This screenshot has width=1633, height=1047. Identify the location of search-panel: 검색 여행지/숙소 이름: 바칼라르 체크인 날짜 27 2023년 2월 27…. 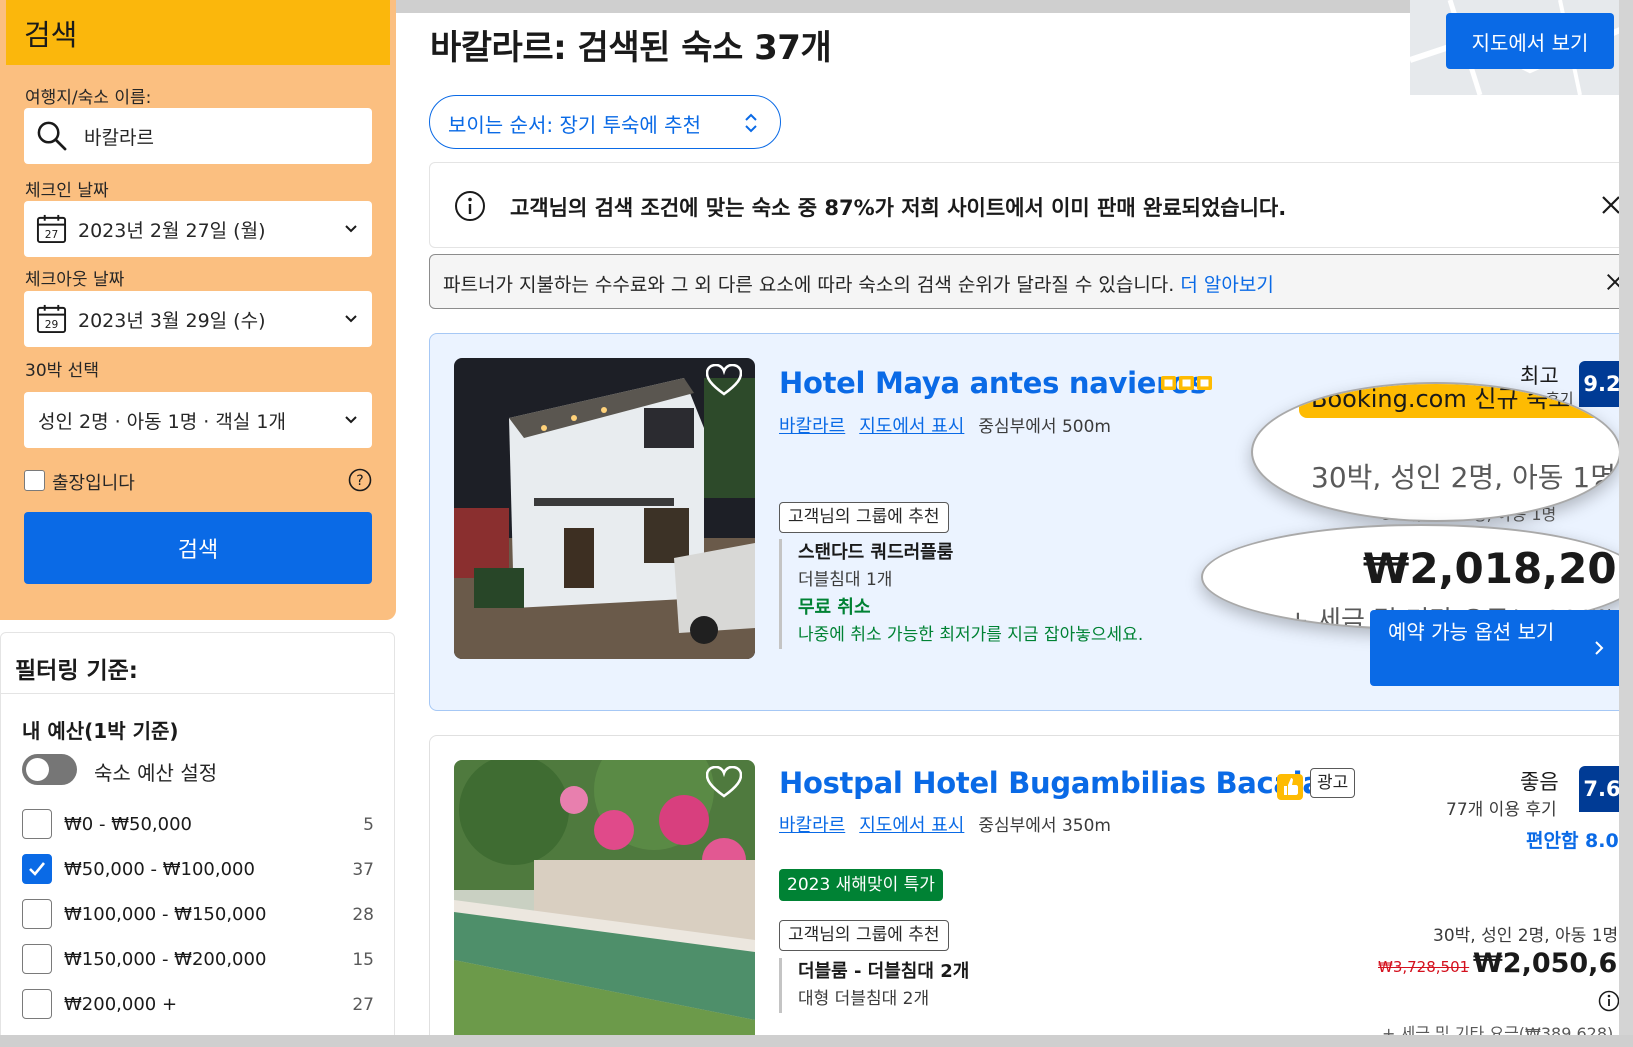
(198, 310).